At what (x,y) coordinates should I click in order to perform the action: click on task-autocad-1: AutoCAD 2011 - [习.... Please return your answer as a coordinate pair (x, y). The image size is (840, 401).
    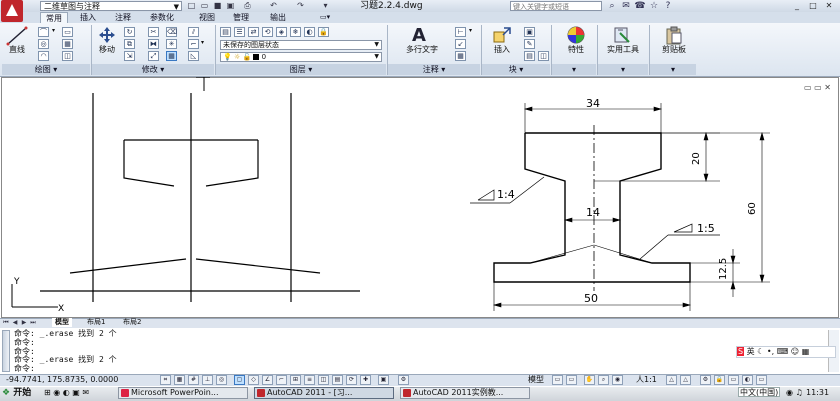
    Looking at the image, I should click on (324, 393).